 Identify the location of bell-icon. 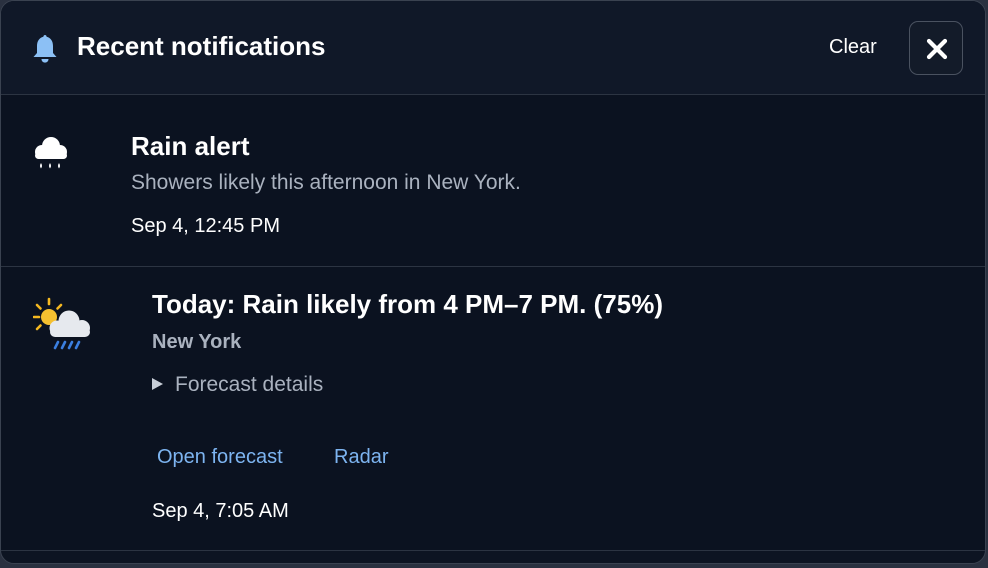
(45, 49).